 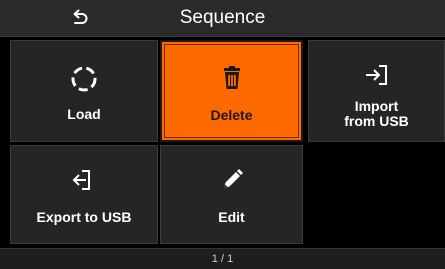 I want to click on load-button: Load, so click(x=84, y=91).